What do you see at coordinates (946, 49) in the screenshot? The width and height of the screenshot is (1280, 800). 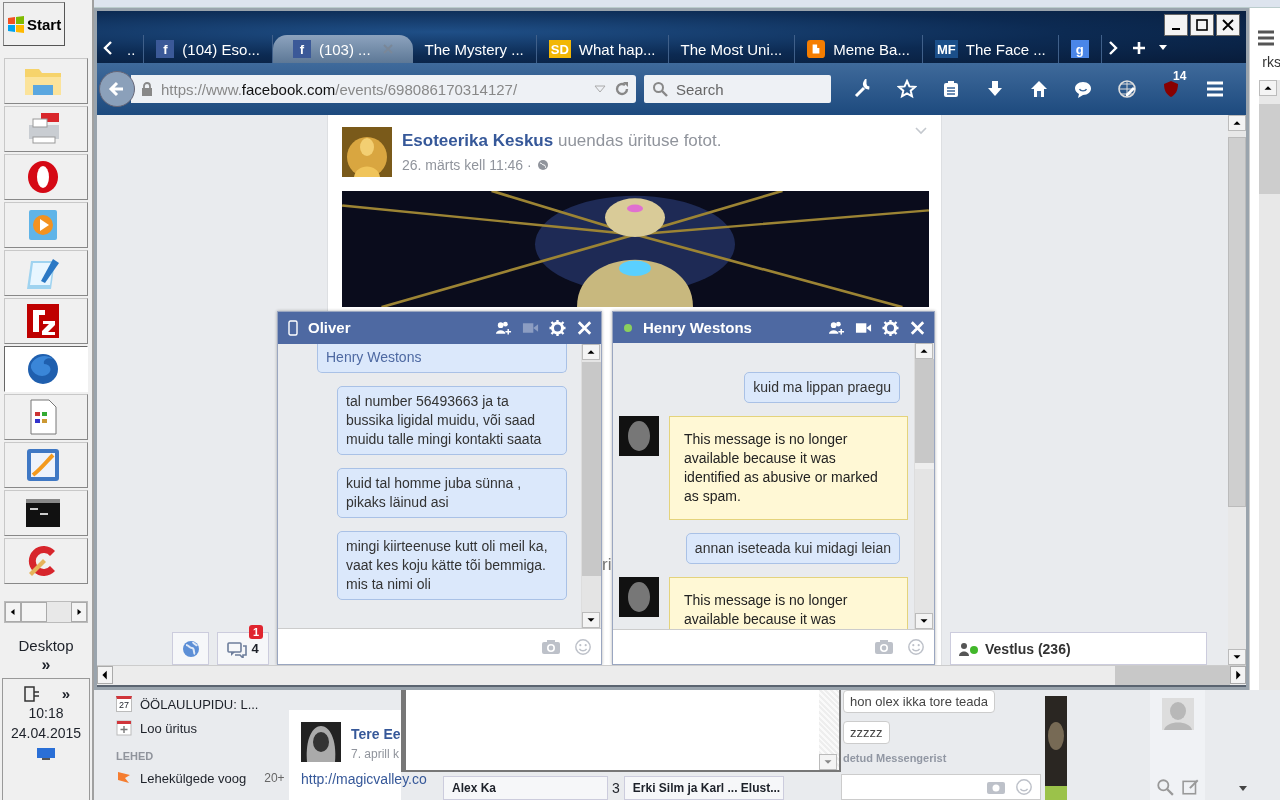 I see `favicon: MF` at bounding box center [946, 49].